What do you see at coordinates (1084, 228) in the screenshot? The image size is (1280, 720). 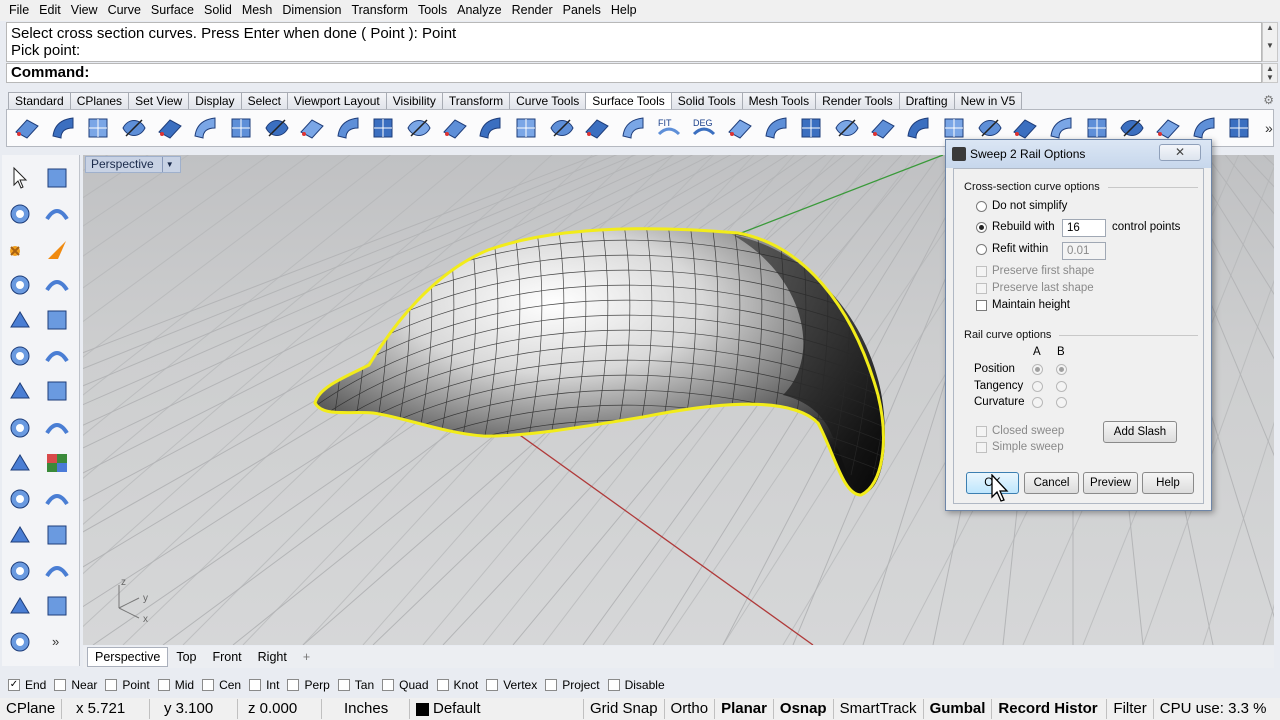 I see `rebuild-count-input: 16` at bounding box center [1084, 228].